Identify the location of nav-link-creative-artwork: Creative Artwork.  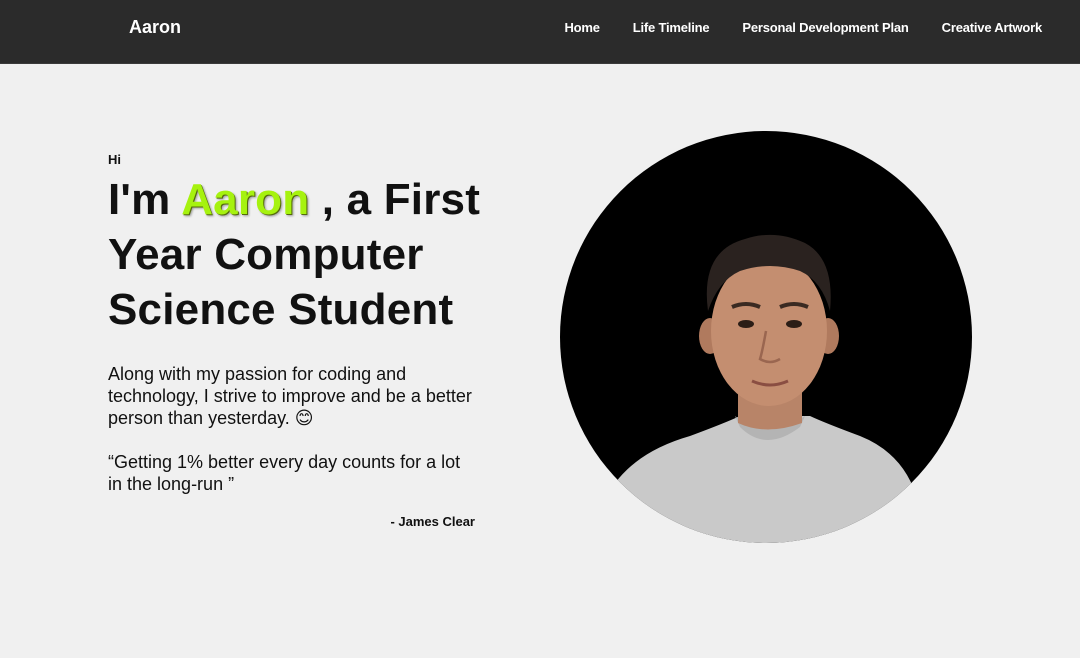
(992, 27).